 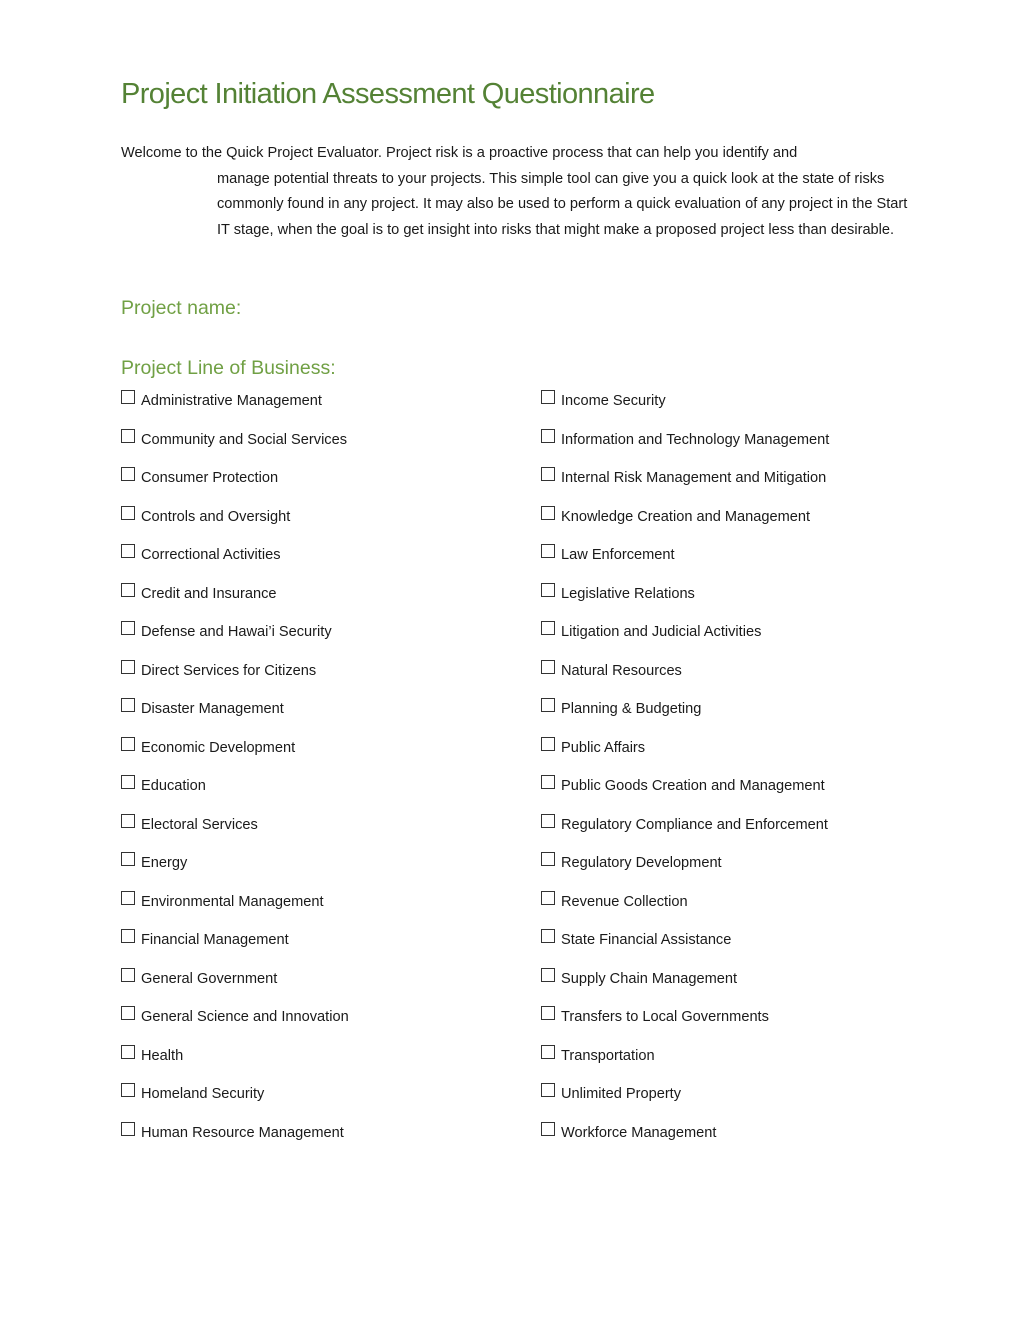 I want to click on line-of-business-option: Consumer Protection, so click(x=321, y=484).